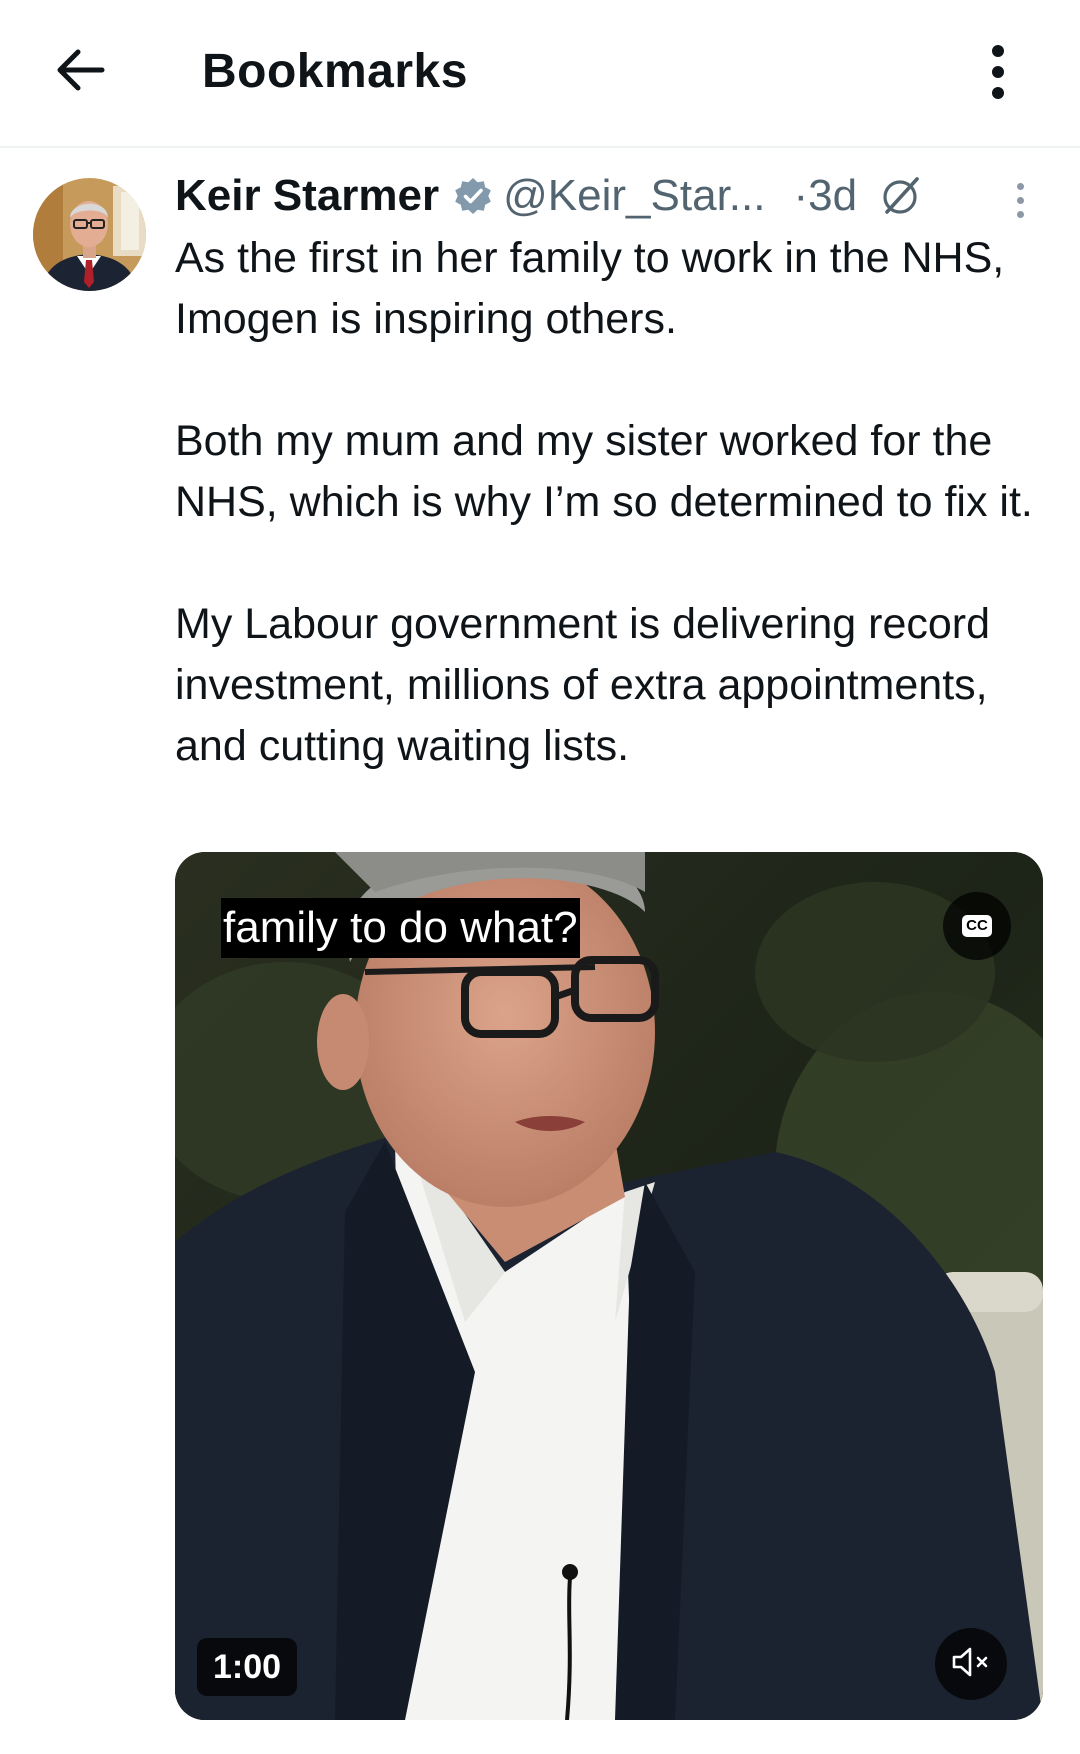  I want to click on grok-icon, so click(901, 196).